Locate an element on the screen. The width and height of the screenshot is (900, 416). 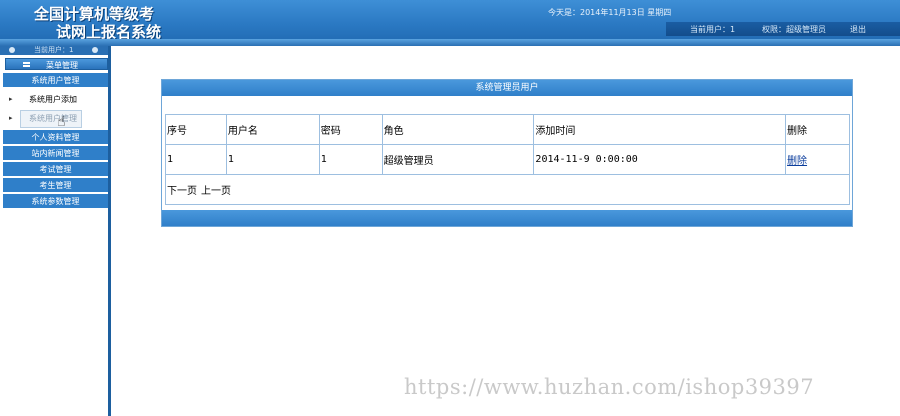
prev-page-link: 上一页 is located at coordinates (216, 191).